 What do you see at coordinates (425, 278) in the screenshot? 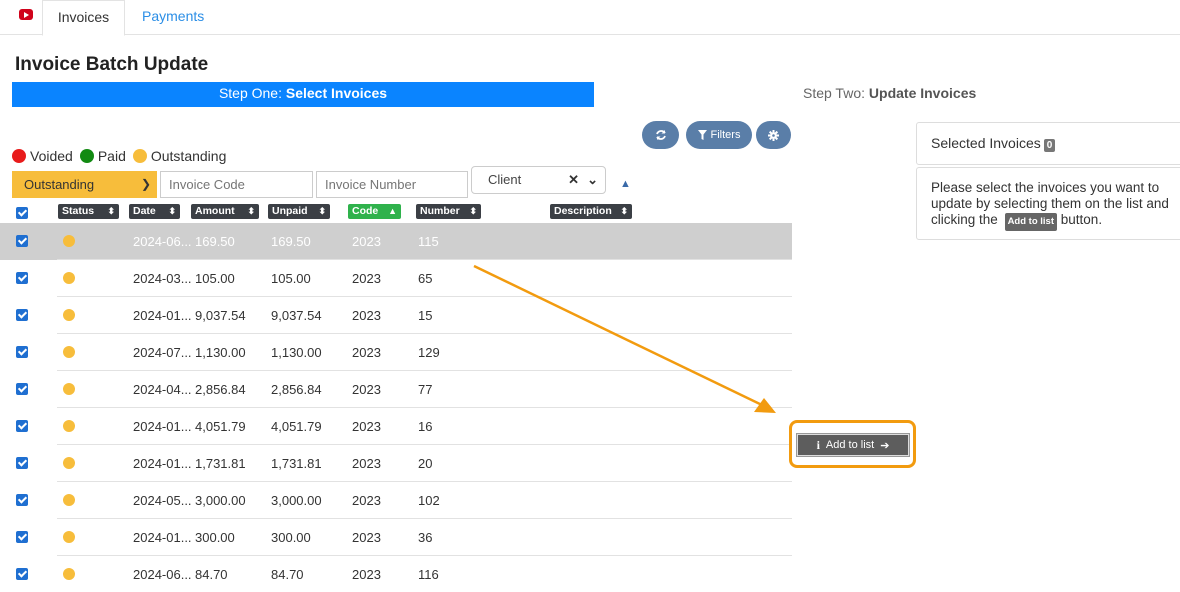
I see `number-cell: 65` at bounding box center [425, 278].